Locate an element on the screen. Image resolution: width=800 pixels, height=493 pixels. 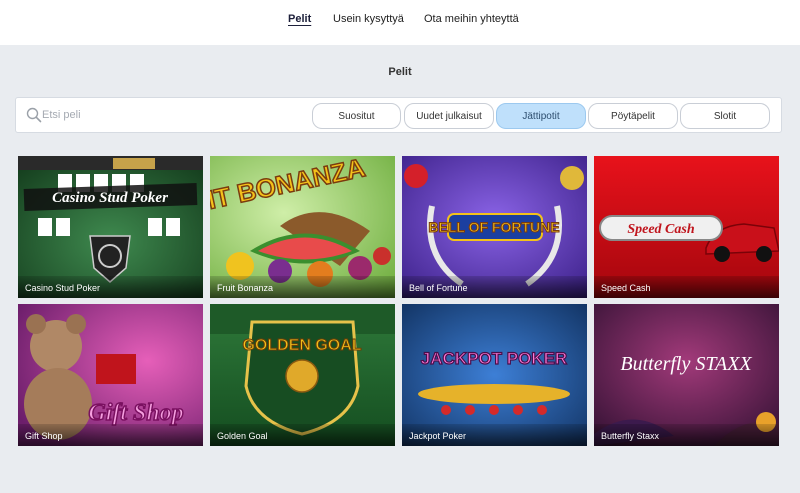
game-title: Butterfly Staxx is located at coordinates (630, 436).